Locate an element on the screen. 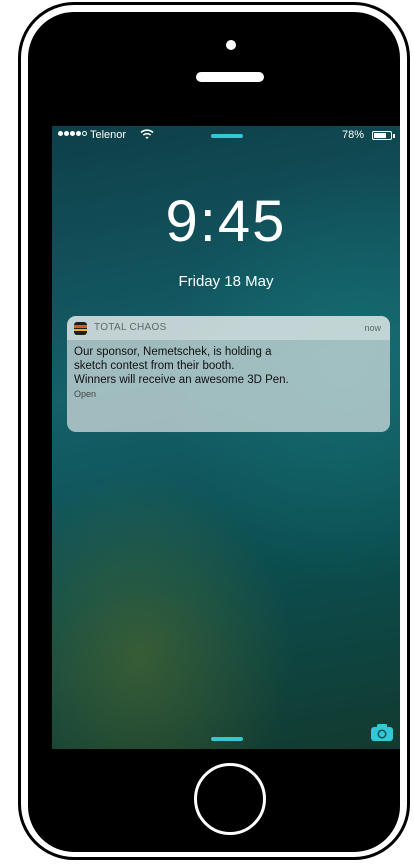  battery-percentage: 78% is located at coordinates (353, 135).